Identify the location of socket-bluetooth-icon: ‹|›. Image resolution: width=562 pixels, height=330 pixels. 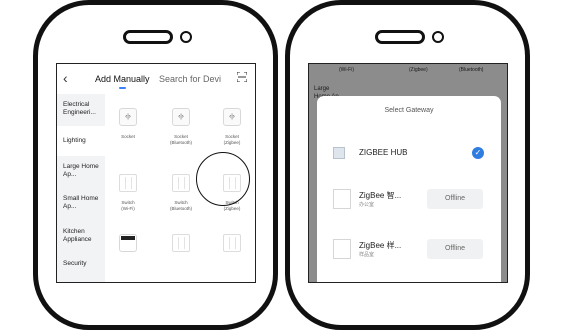
(181, 117).